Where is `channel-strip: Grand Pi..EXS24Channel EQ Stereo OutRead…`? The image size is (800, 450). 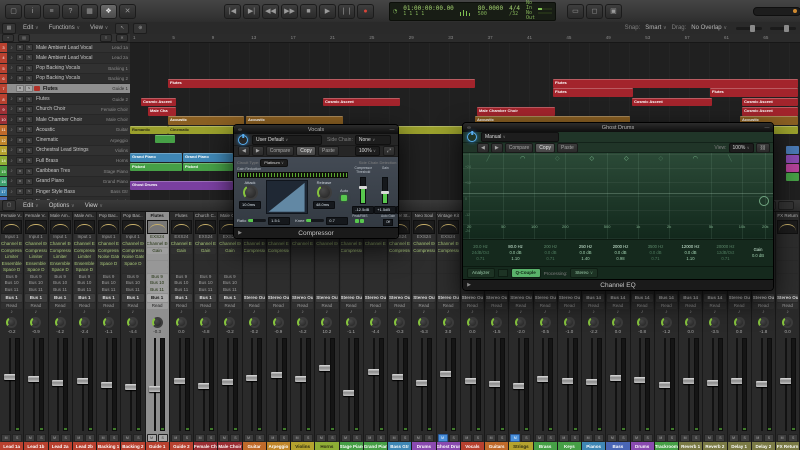 channel-strip: Grand Pi..EXS24Channel EQ Stereo OutRead… is located at coordinates (375, 331).